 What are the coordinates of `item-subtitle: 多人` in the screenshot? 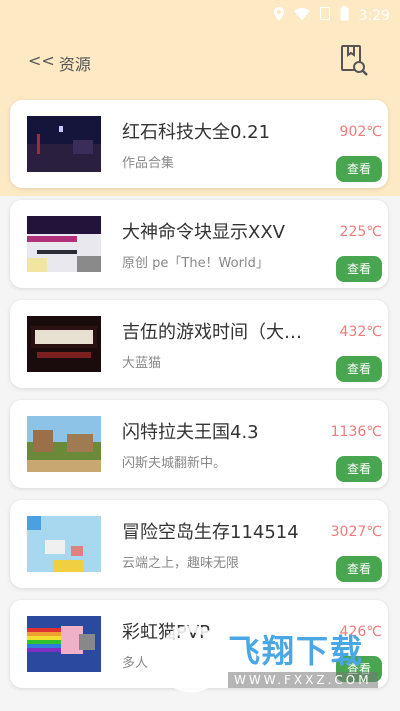 It's located at (135, 663).